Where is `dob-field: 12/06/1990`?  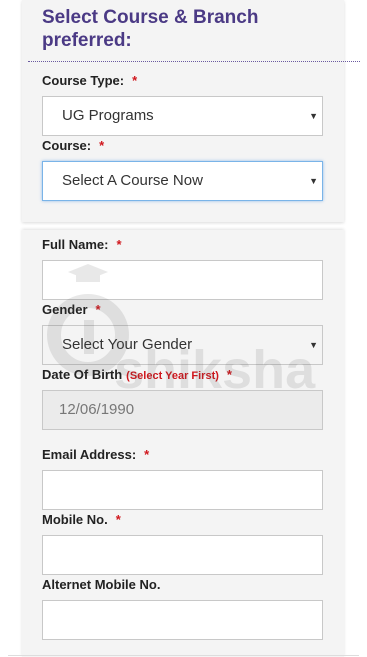 dob-field: 12/06/1990 is located at coordinates (182, 410).